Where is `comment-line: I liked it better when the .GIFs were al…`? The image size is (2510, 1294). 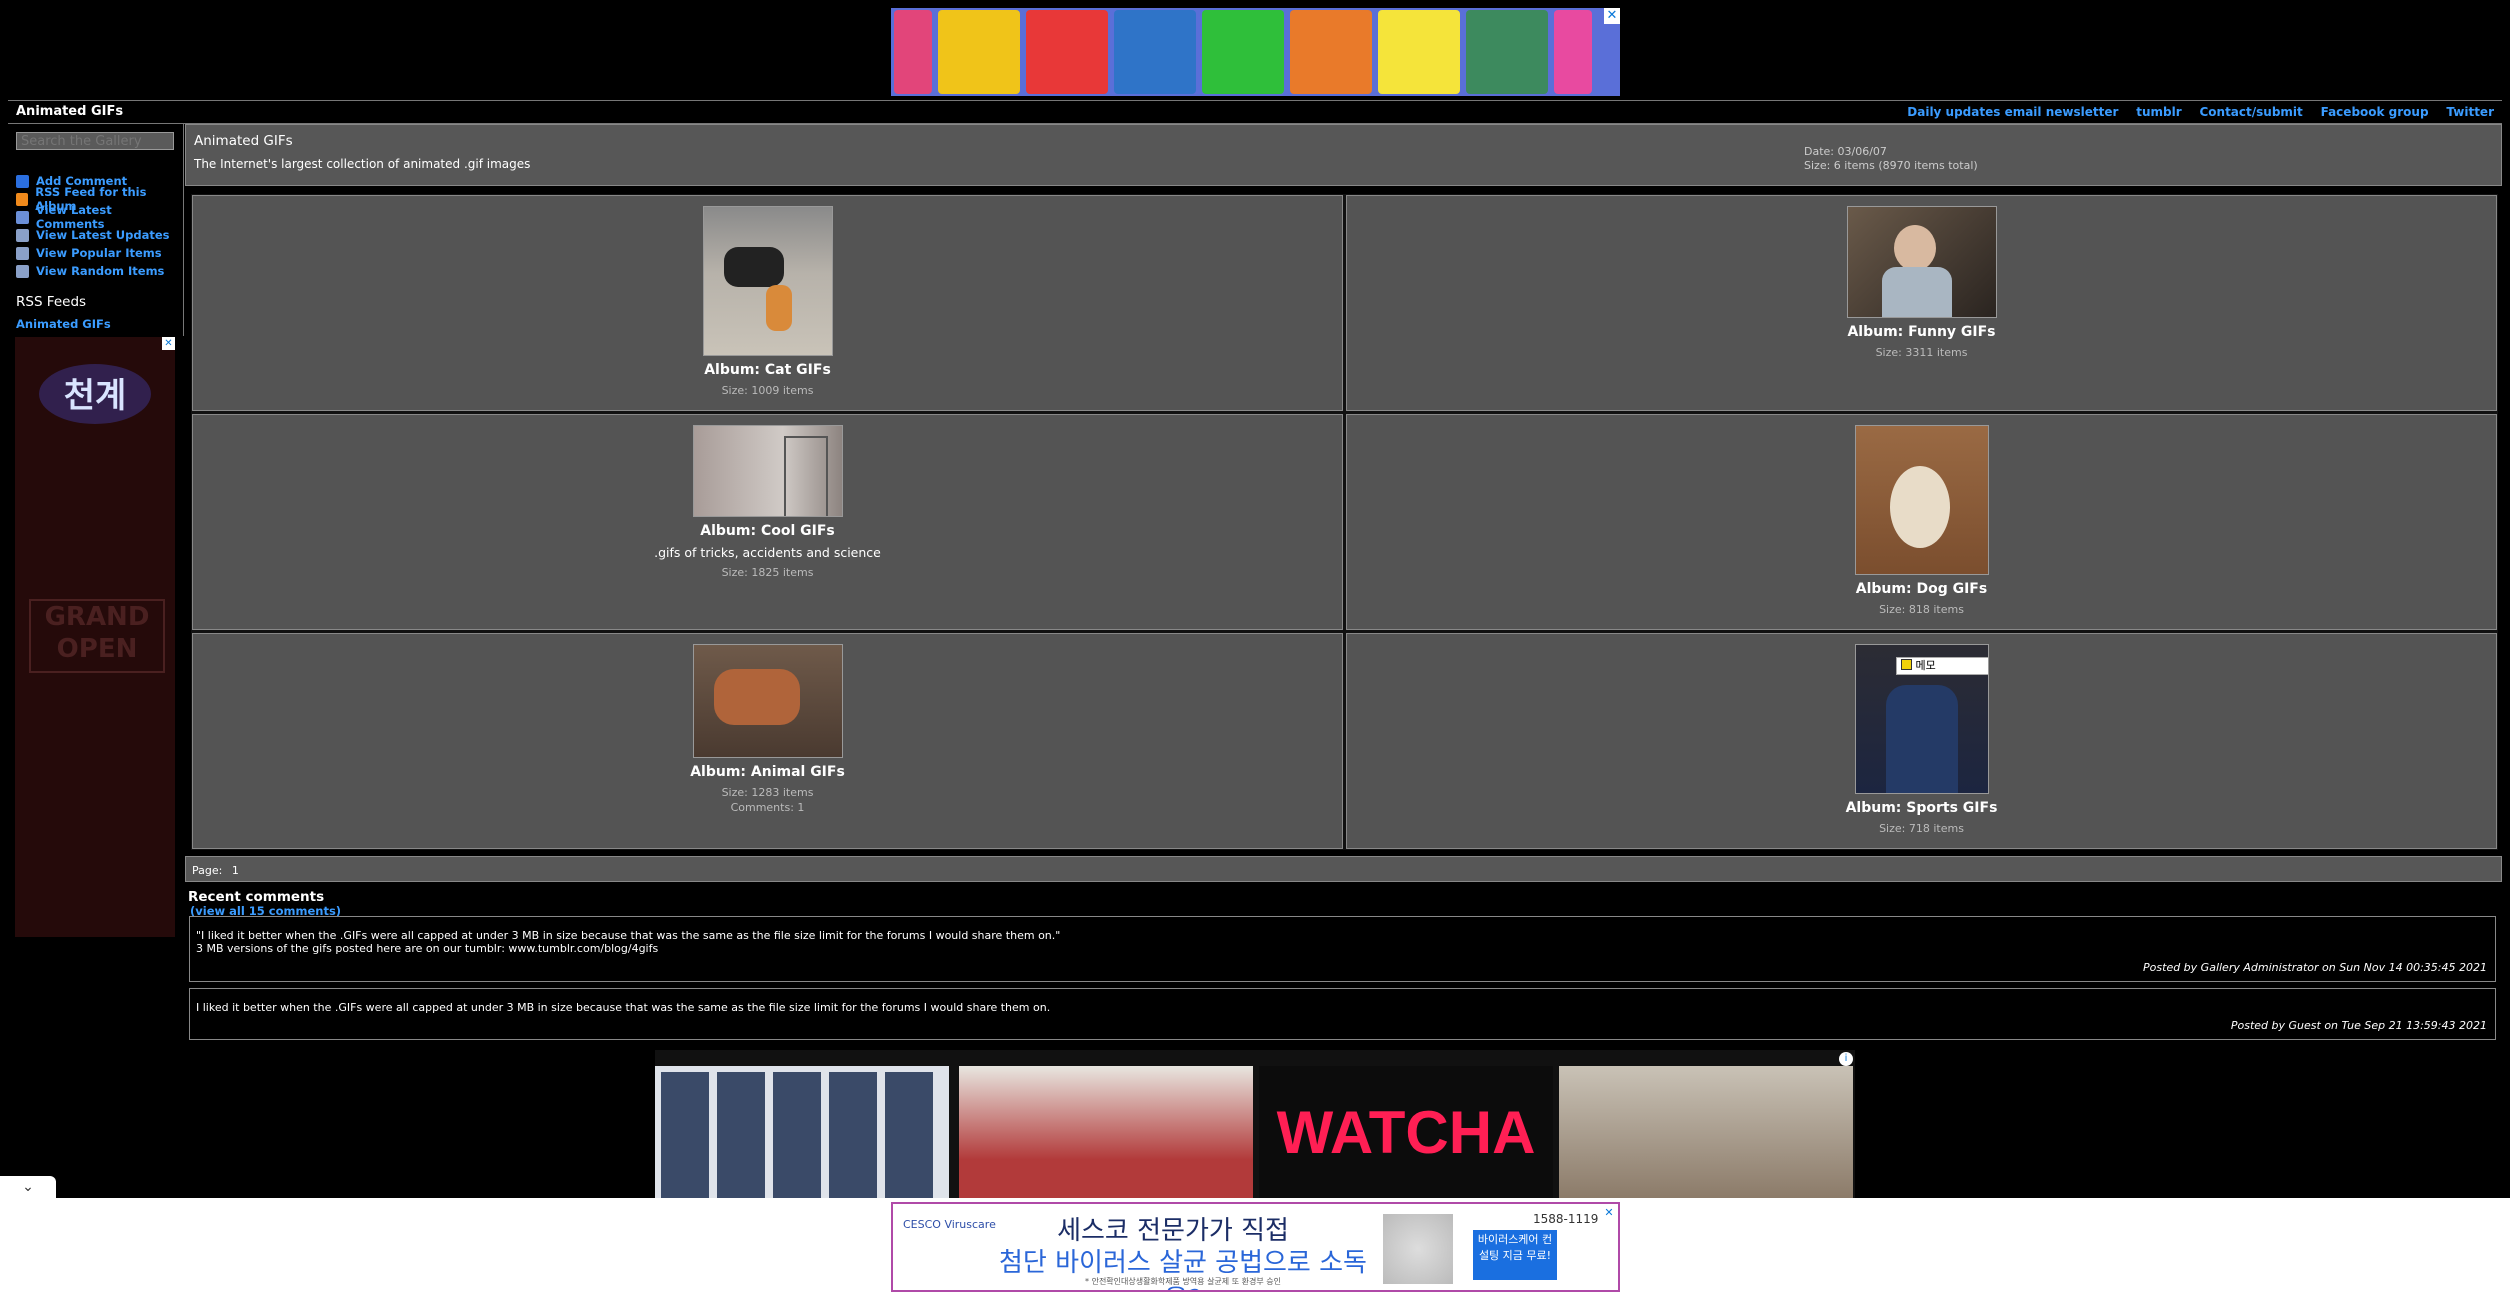 comment-line: I liked it better when the .GIFs were al… is located at coordinates (623, 1007).